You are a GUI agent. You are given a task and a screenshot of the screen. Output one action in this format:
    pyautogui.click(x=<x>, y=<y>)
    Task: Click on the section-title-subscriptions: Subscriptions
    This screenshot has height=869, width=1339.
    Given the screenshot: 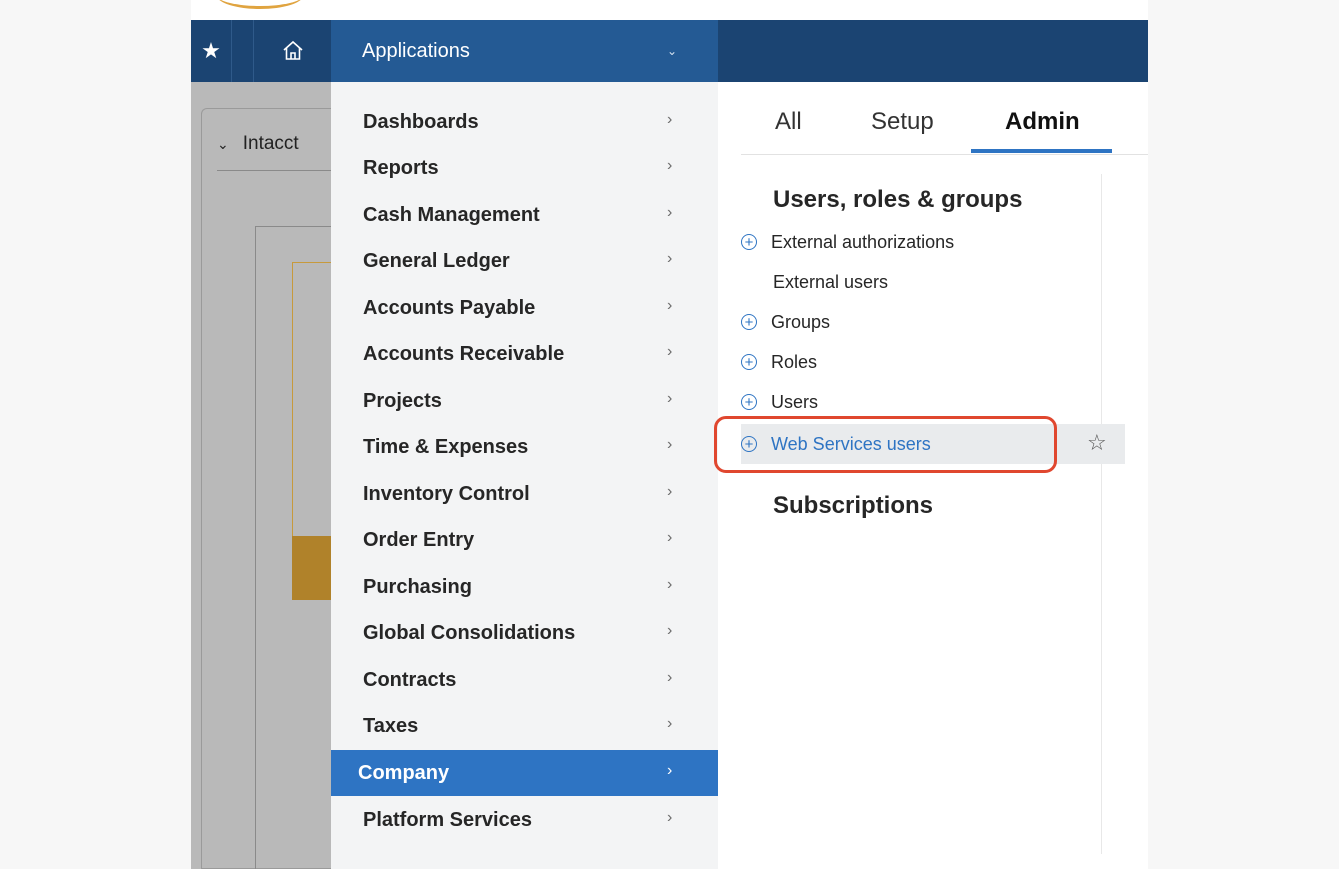 What is the action you would take?
    pyautogui.click(x=853, y=505)
    